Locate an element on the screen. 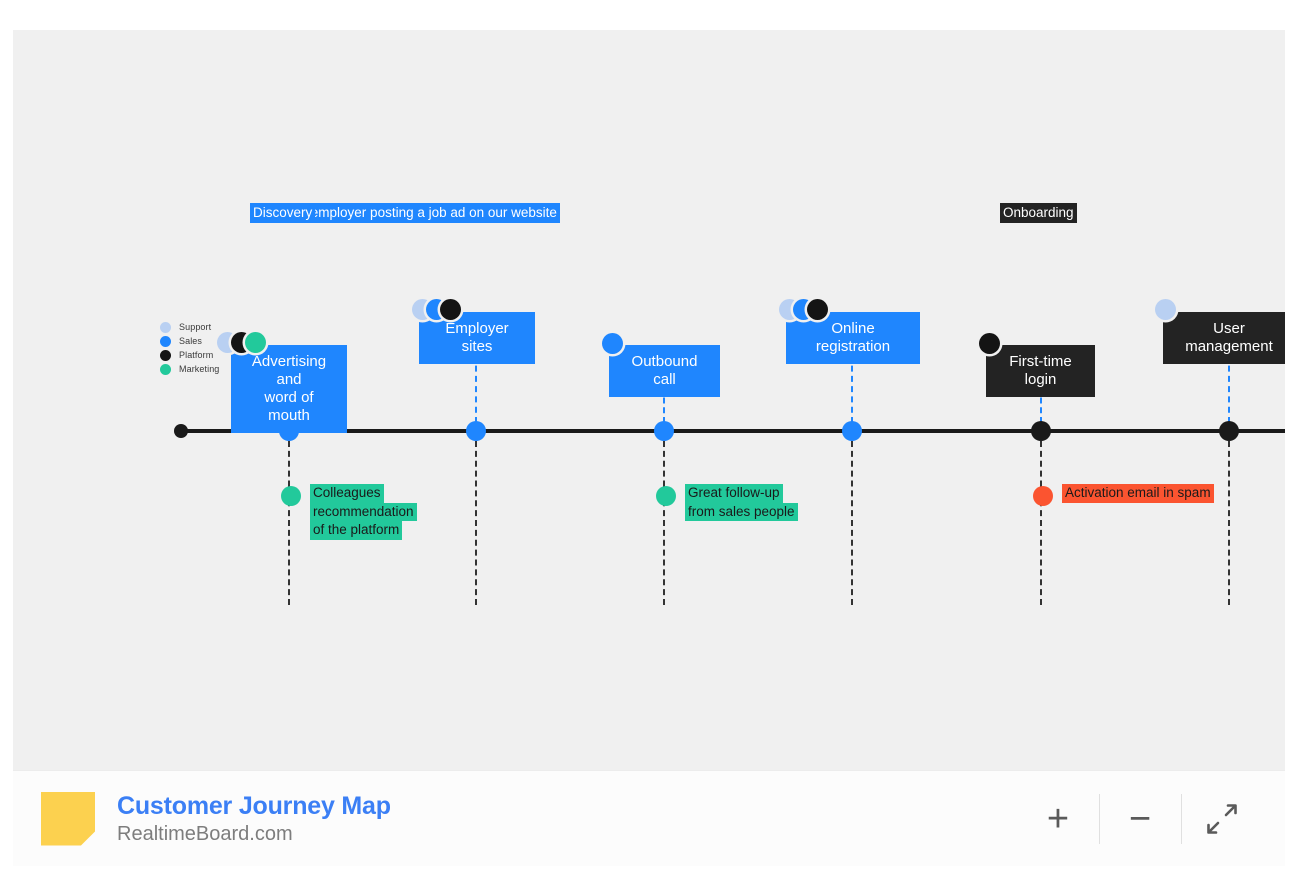 This screenshot has height=896, width=1298. legend-label-marketing: Marketing is located at coordinates (199, 369).